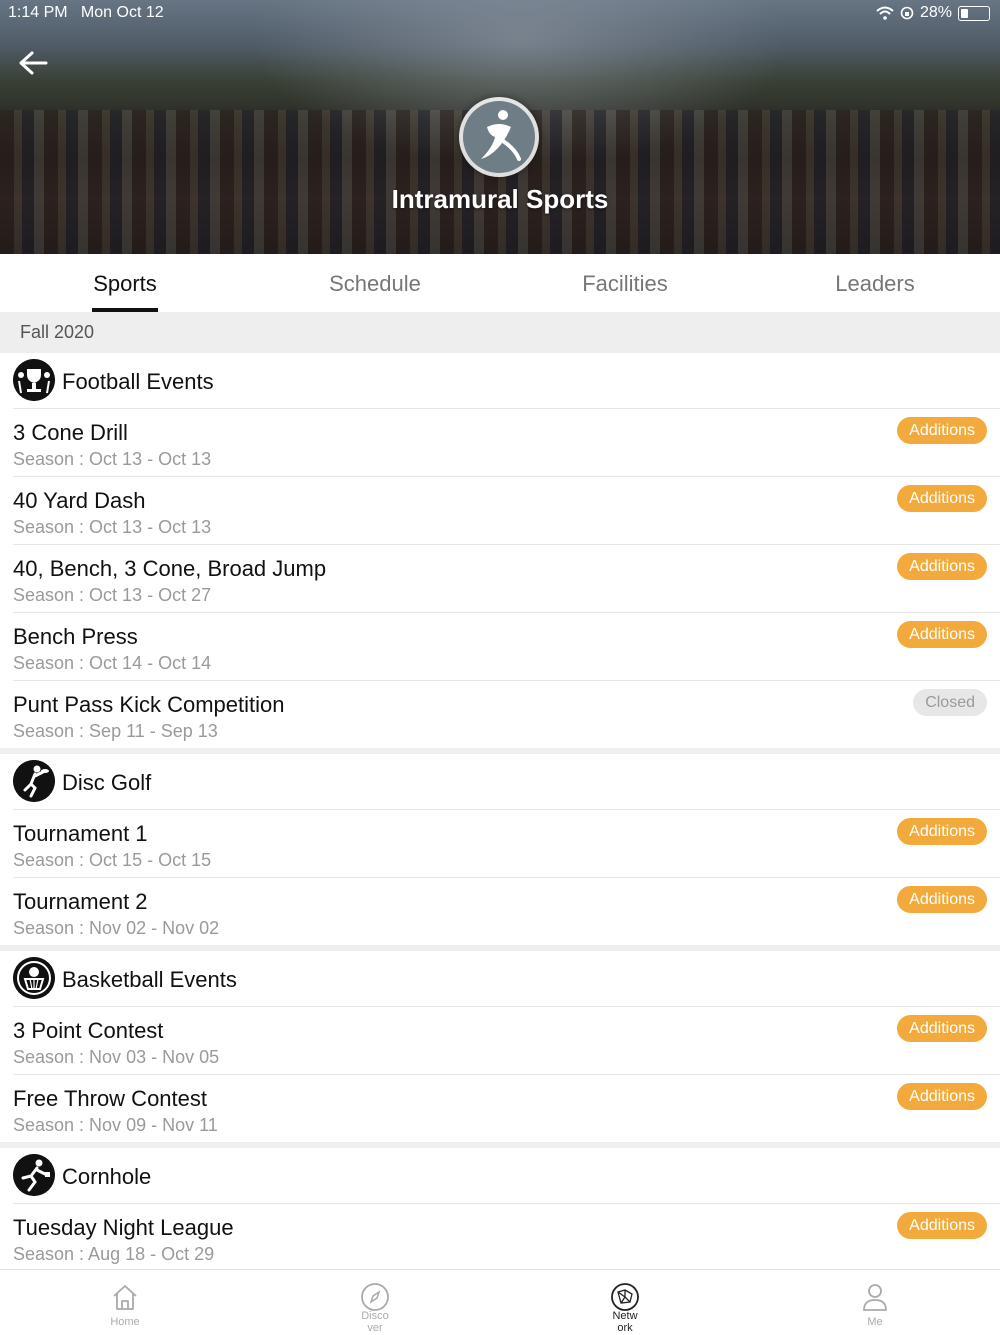 The image size is (1000, 1335). What do you see at coordinates (375, 283) in the screenshot?
I see `tab-schedule: Schedule` at bounding box center [375, 283].